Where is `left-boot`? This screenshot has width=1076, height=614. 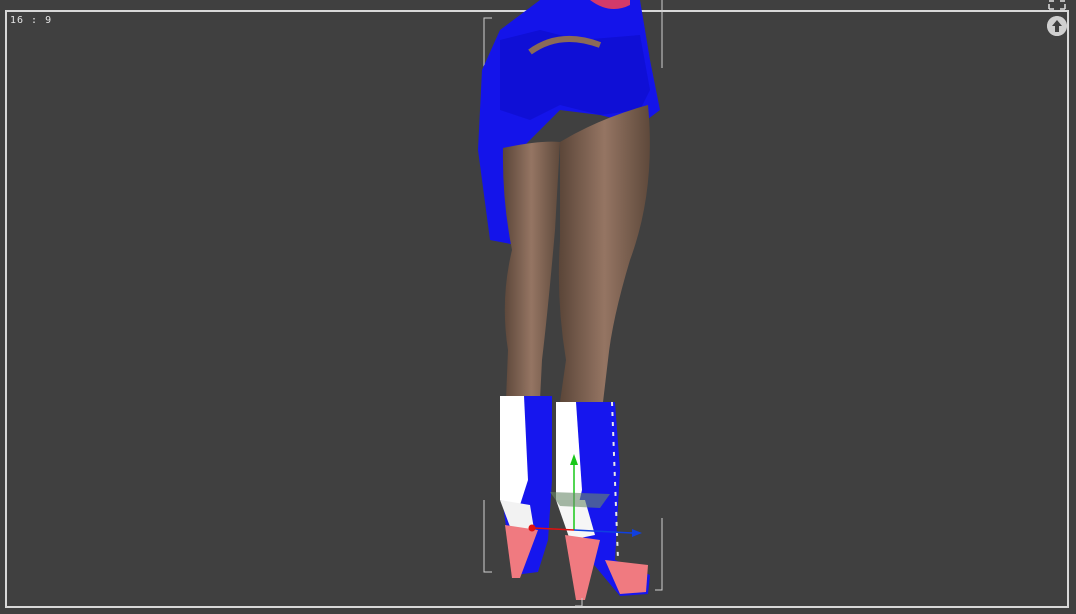
left-boot is located at coordinates (526, 487).